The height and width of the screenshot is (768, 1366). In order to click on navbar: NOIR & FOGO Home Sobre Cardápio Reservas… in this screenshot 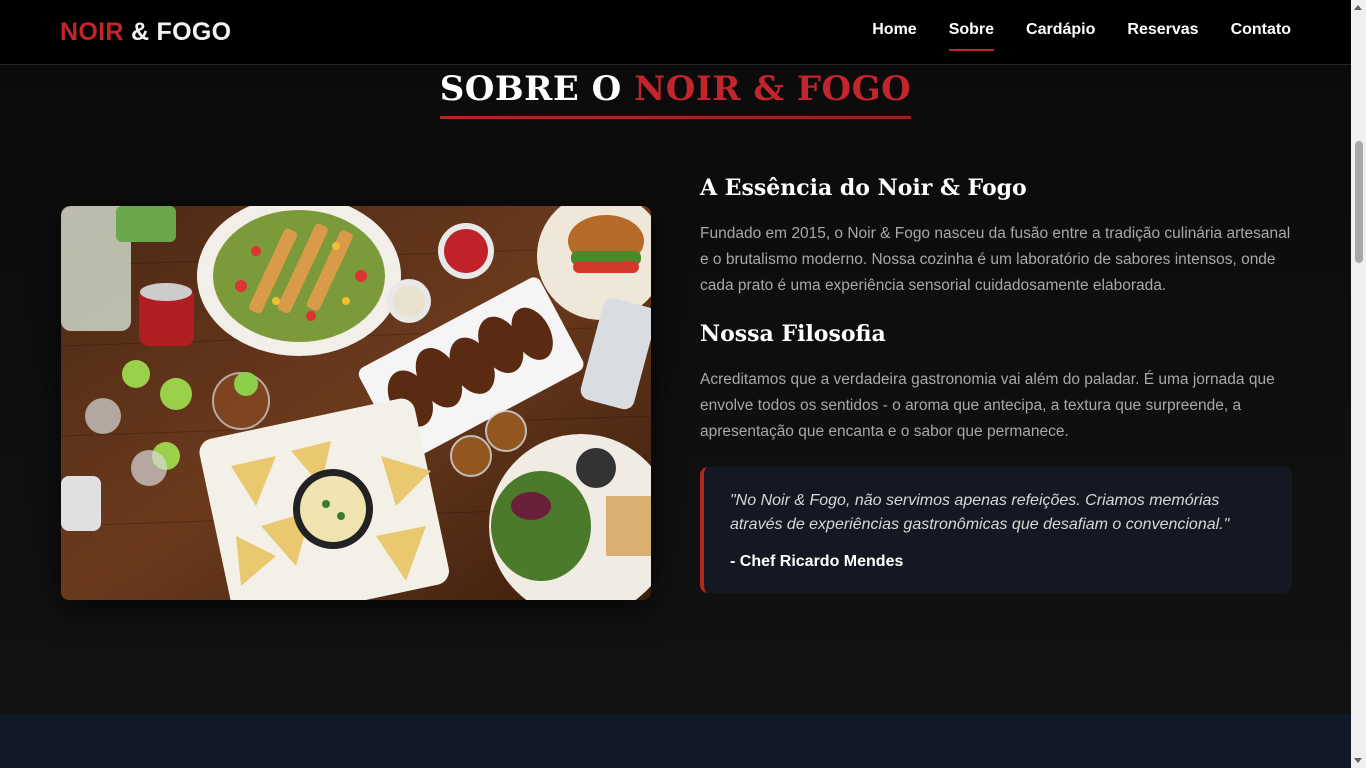, I will do `click(675, 32)`.